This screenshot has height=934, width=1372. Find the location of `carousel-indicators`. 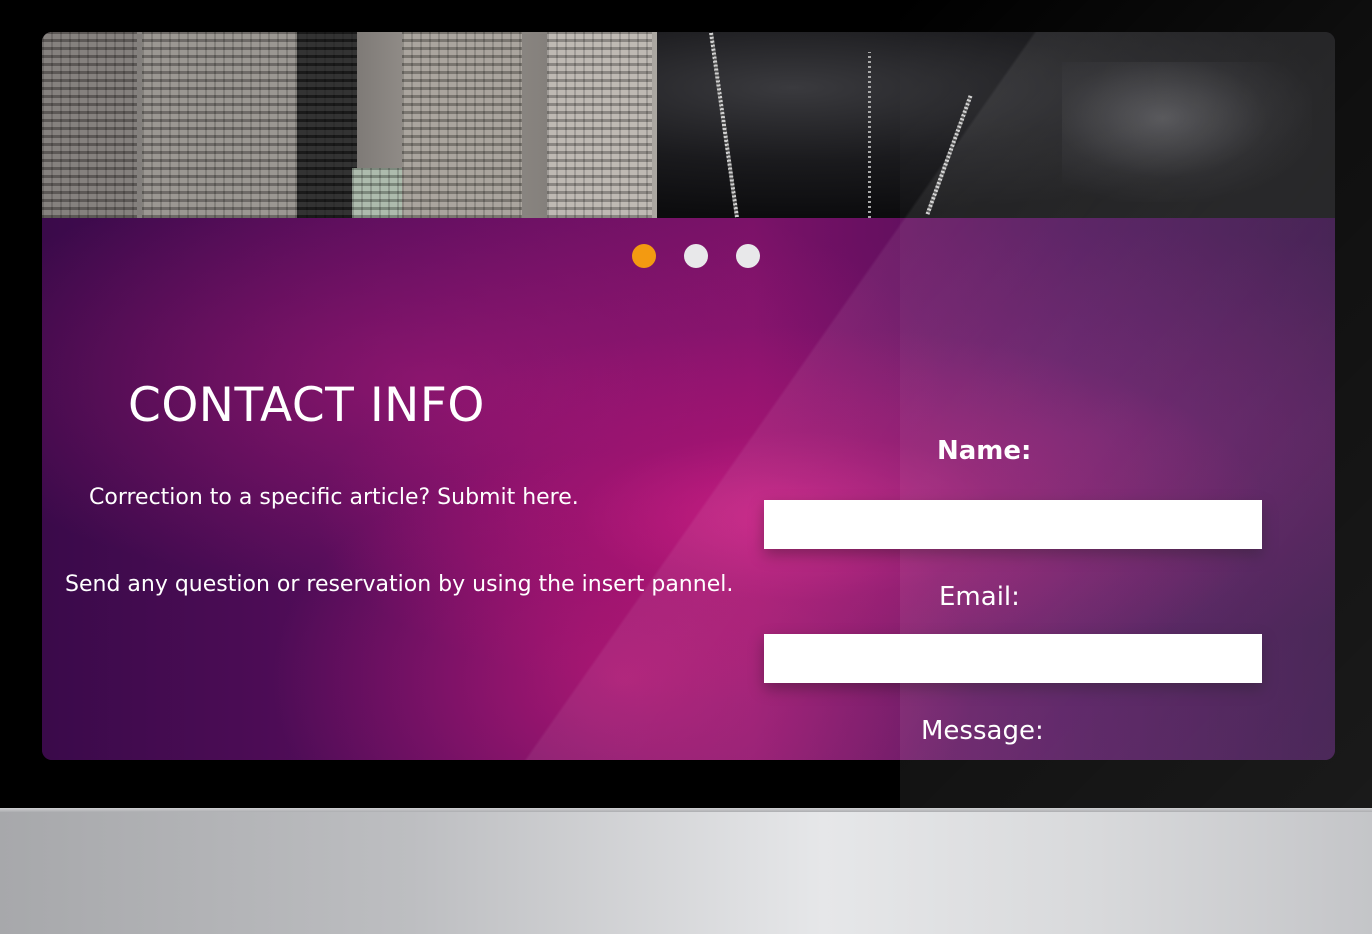

carousel-indicators is located at coordinates (696, 256).